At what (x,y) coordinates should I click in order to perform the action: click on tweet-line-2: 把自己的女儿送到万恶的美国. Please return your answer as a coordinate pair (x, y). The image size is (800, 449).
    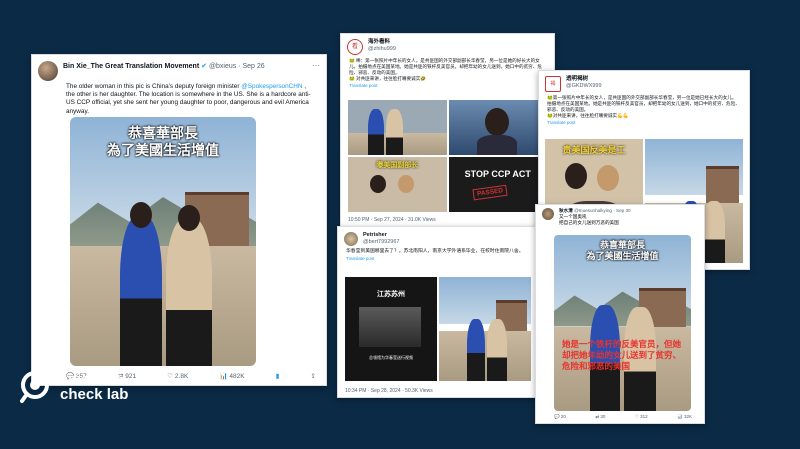
    Looking at the image, I should click on (589, 222).